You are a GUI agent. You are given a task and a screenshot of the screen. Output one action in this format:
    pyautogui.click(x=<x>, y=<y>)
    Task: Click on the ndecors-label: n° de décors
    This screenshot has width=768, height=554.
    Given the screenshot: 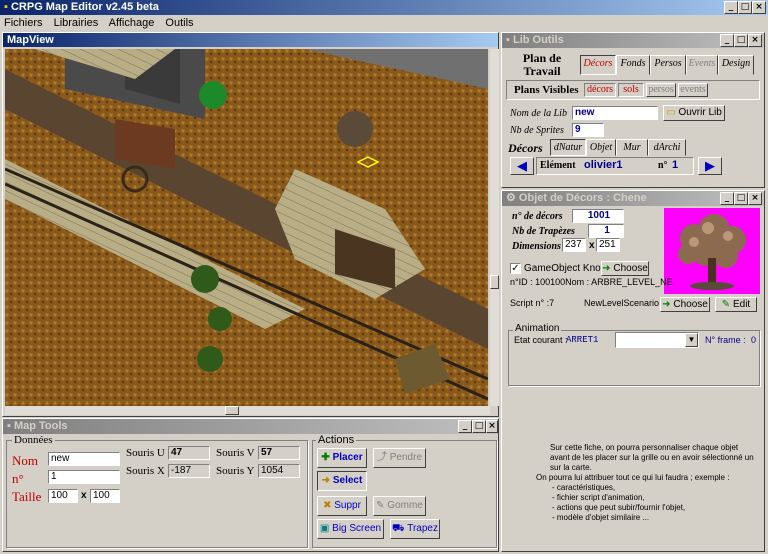 What is the action you would take?
    pyautogui.click(x=537, y=216)
    